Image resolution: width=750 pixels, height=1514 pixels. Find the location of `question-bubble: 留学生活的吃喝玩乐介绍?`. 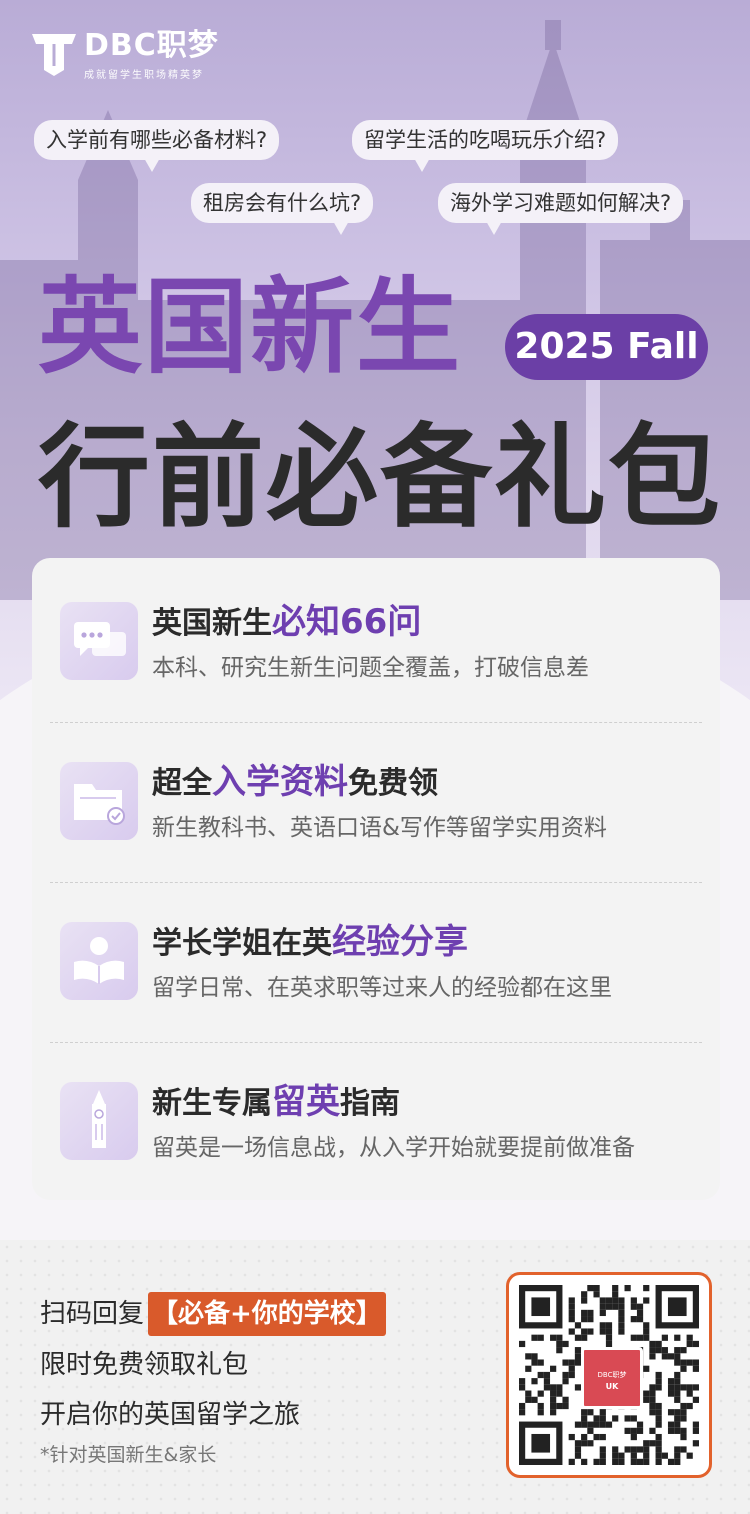

question-bubble: 留学生活的吃喝玩乐介绍? is located at coordinates (485, 146).